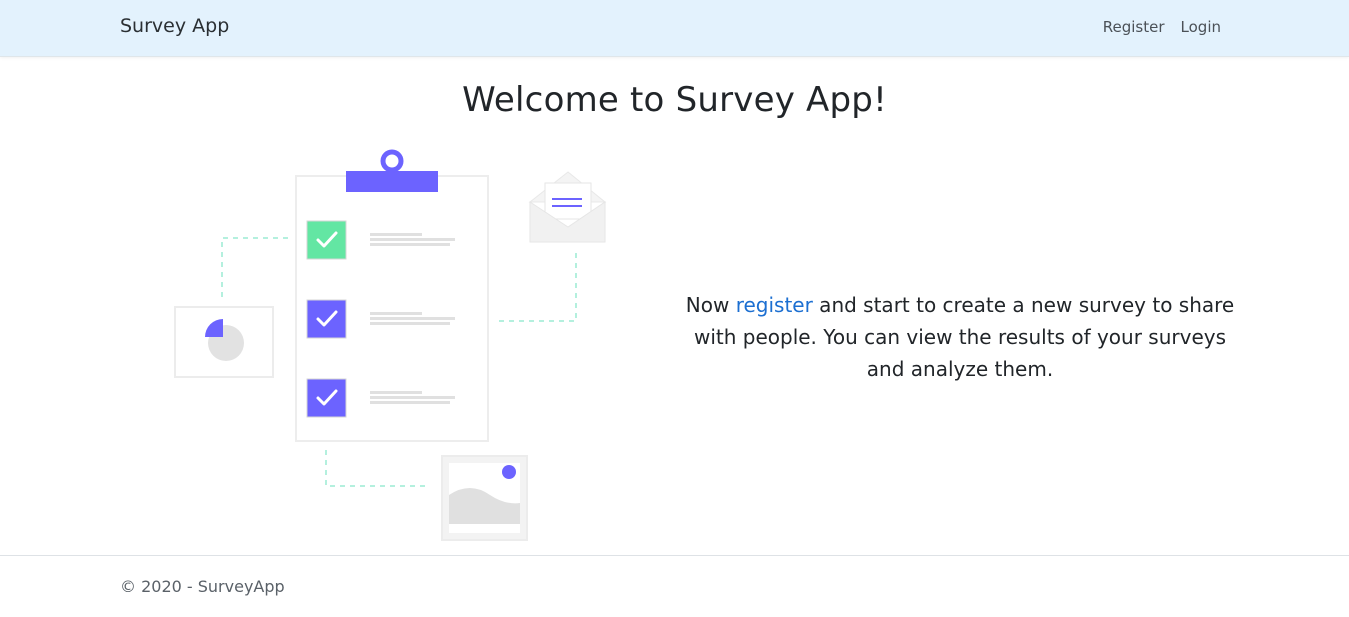  I want to click on login-link: Login, so click(1201, 27).